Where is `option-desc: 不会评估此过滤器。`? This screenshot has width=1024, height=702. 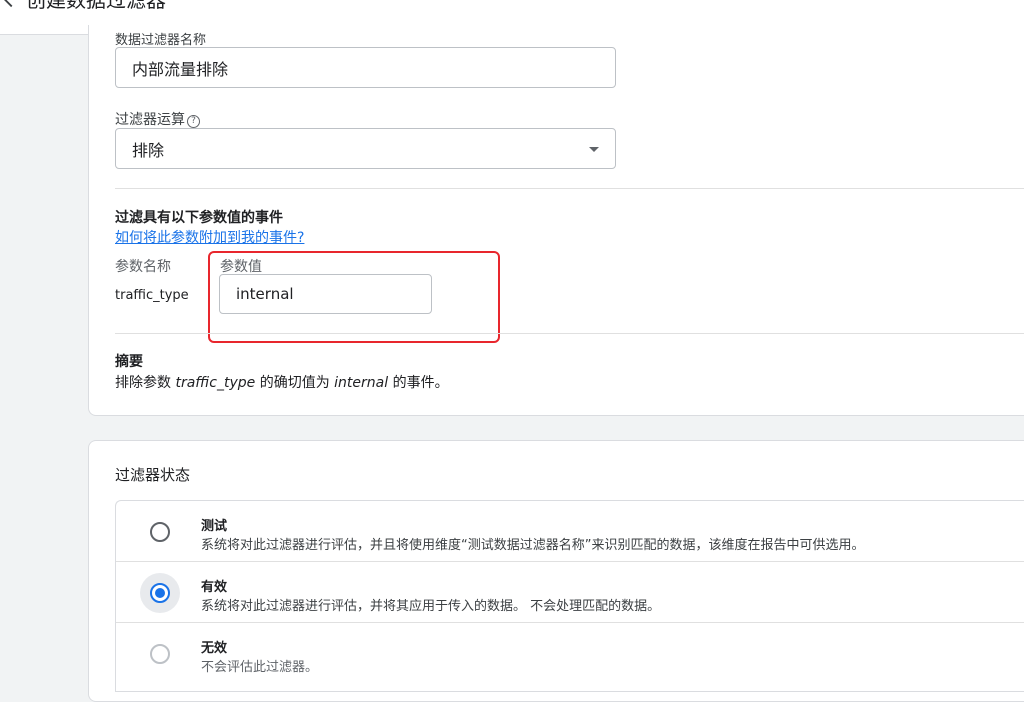
option-desc: 不会评估此过滤器。 is located at coordinates (260, 667).